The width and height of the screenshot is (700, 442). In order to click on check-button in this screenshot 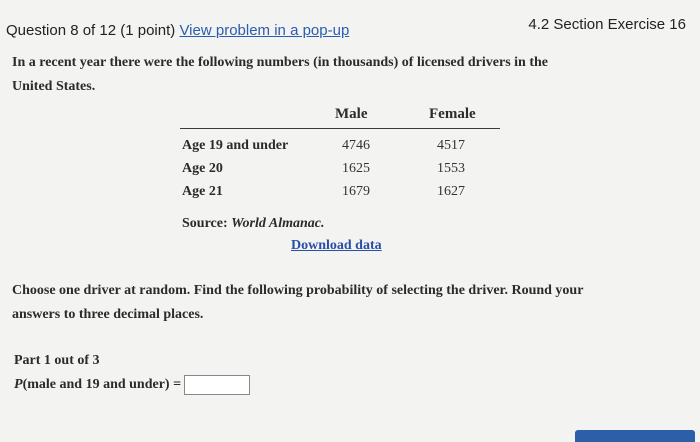, I will do `click(635, 436)`.